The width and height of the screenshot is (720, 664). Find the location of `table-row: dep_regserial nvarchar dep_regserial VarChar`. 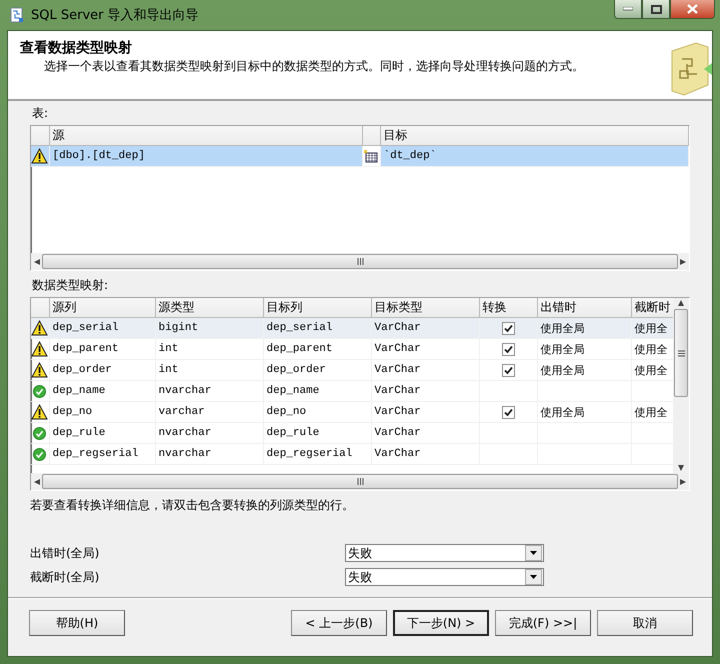

table-row: dep_regserial nvarchar dep_regserial VarChar is located at coordinates (352, 454).